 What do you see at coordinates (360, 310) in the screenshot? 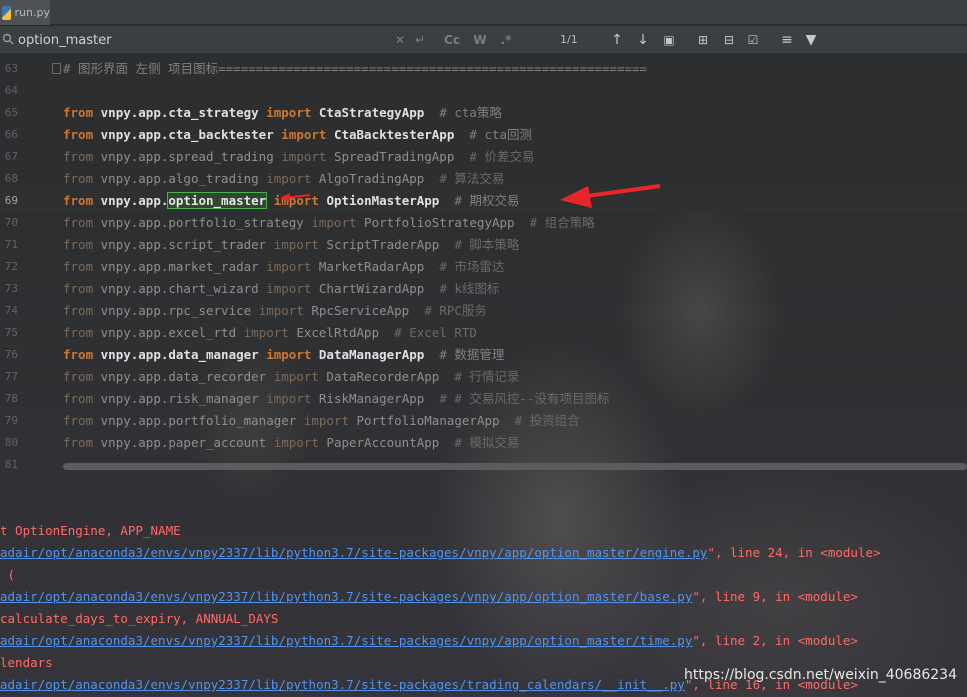
I see `code-token: RpcServiceApp` at bounding box center [360, 310].